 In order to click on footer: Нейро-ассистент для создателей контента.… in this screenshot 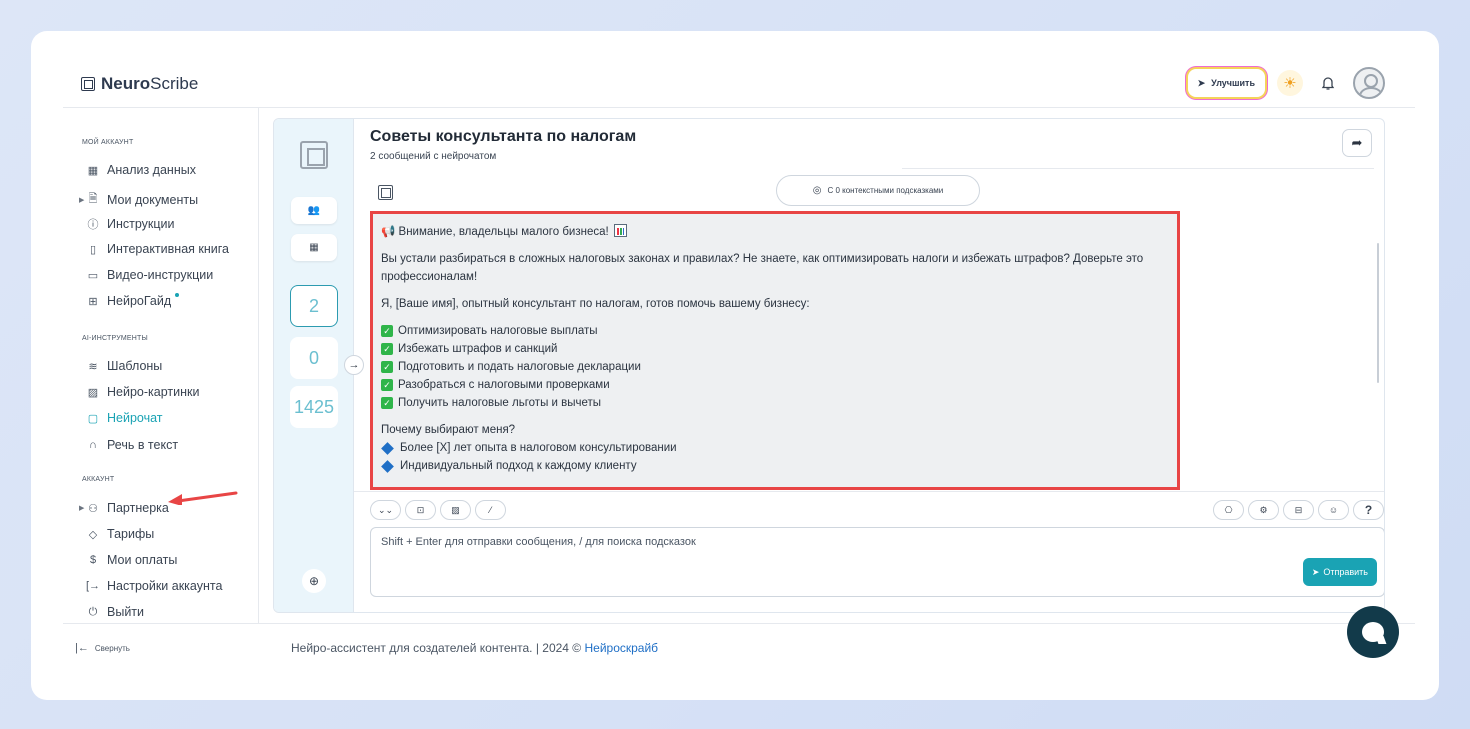, I will do `click(474, 648)`.